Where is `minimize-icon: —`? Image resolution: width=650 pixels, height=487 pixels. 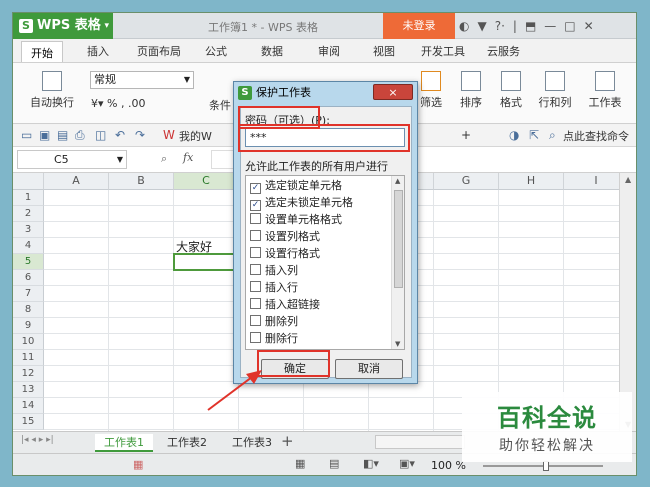 minimize-icon: — is located at coordinates (550, 26).